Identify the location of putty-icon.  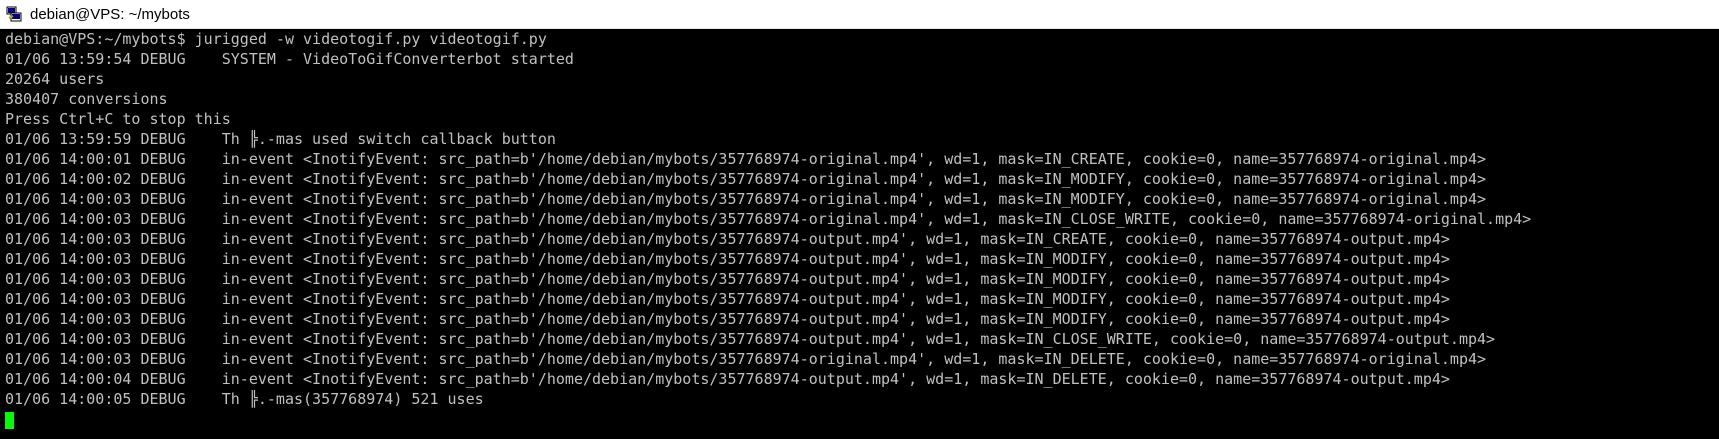
(14, 14).